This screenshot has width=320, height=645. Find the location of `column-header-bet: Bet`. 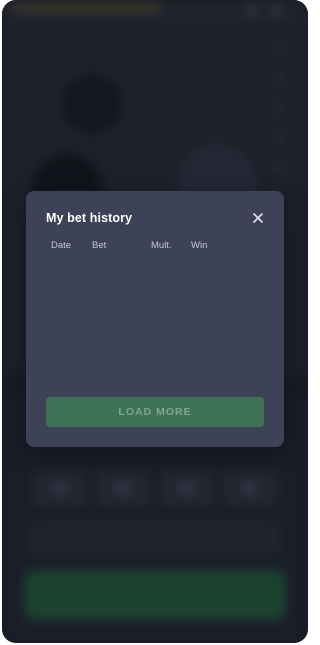

column-header-bet: Bet is located at coordinates (99, 245).